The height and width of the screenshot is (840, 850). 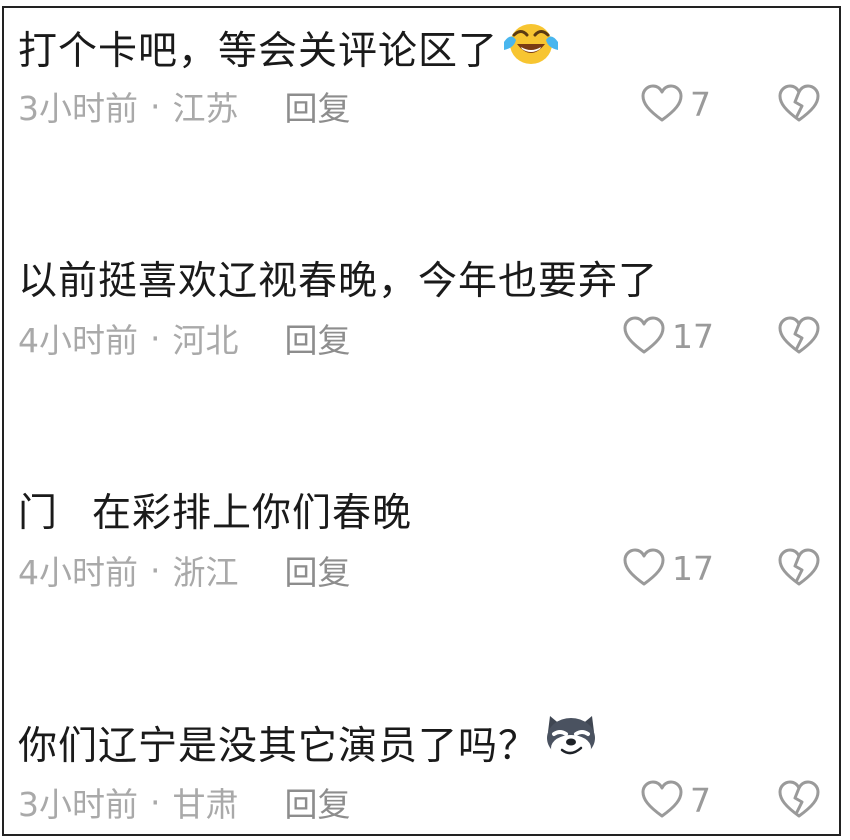 What do you see at coordinates (531, 48) in the screenshot?
I see `crying-laughing-emoji-icon` at bounding box center [531, 48].